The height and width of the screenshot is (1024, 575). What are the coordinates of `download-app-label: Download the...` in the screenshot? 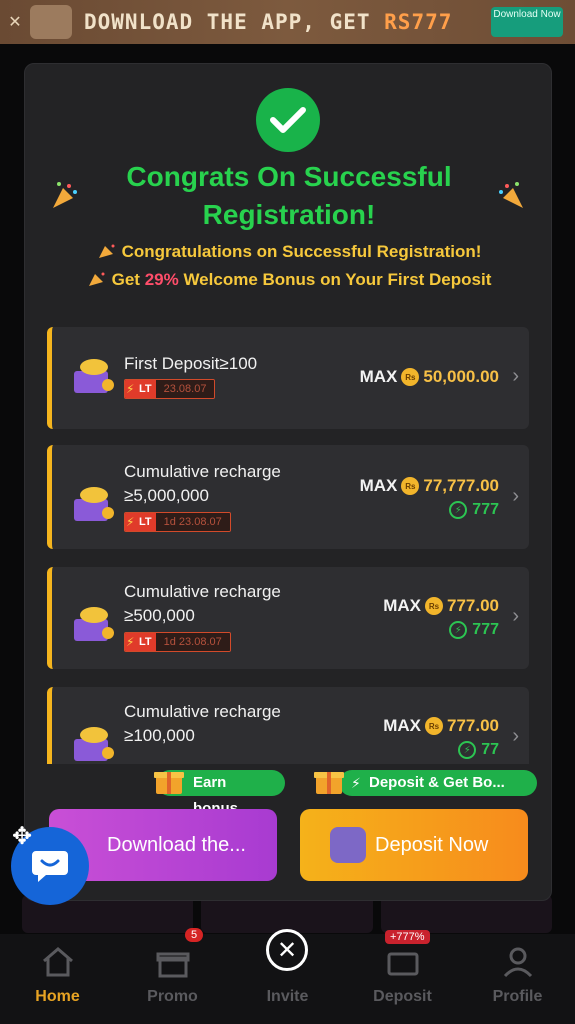 It's located at (176, 844).